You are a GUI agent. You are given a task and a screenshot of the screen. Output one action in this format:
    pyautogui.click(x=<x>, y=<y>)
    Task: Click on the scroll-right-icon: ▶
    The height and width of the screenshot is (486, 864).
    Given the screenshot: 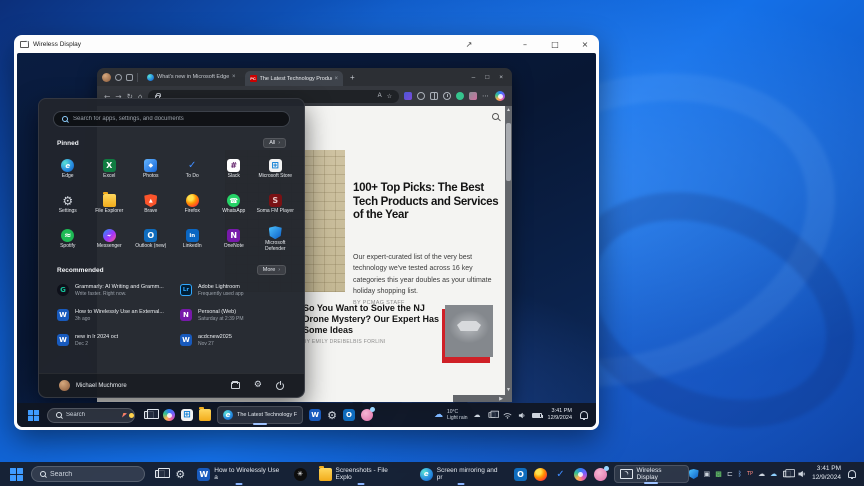 What is the action you would take?
    pyautogui.click(x=501, y=399)
    